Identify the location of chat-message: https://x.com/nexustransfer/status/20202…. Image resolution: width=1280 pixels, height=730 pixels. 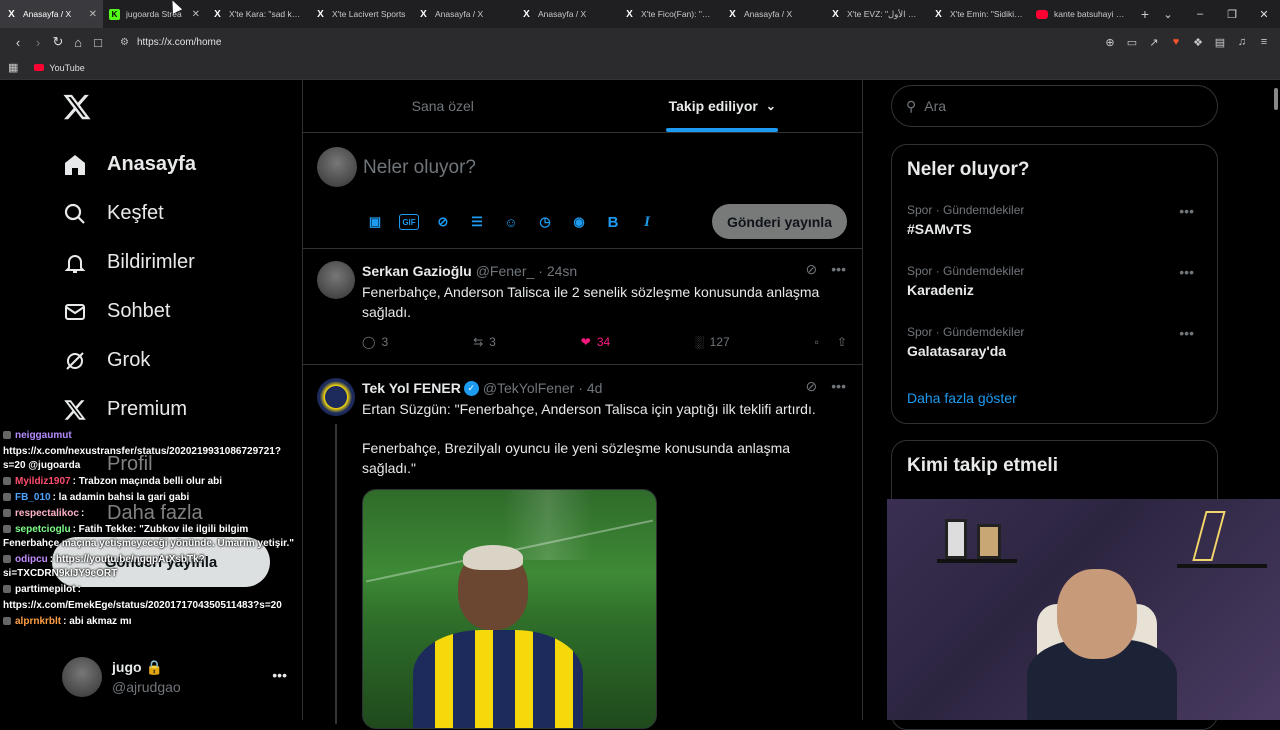
(150, 459).